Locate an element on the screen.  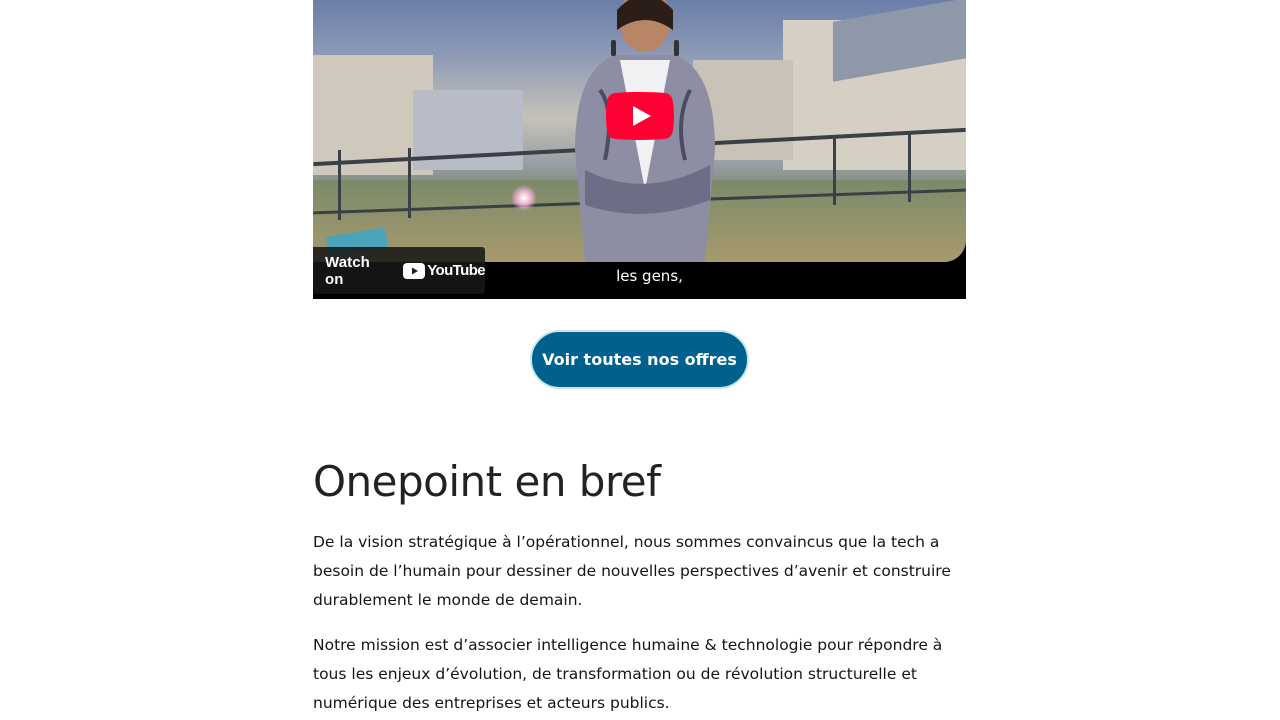
section-title: Onepoint en bref is located at coordinates (487, 481).